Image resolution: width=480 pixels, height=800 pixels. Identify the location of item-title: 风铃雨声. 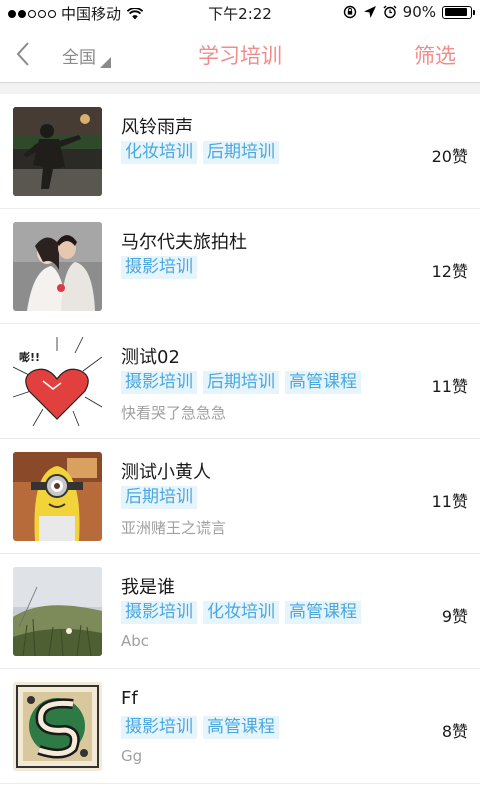
(157, 127).